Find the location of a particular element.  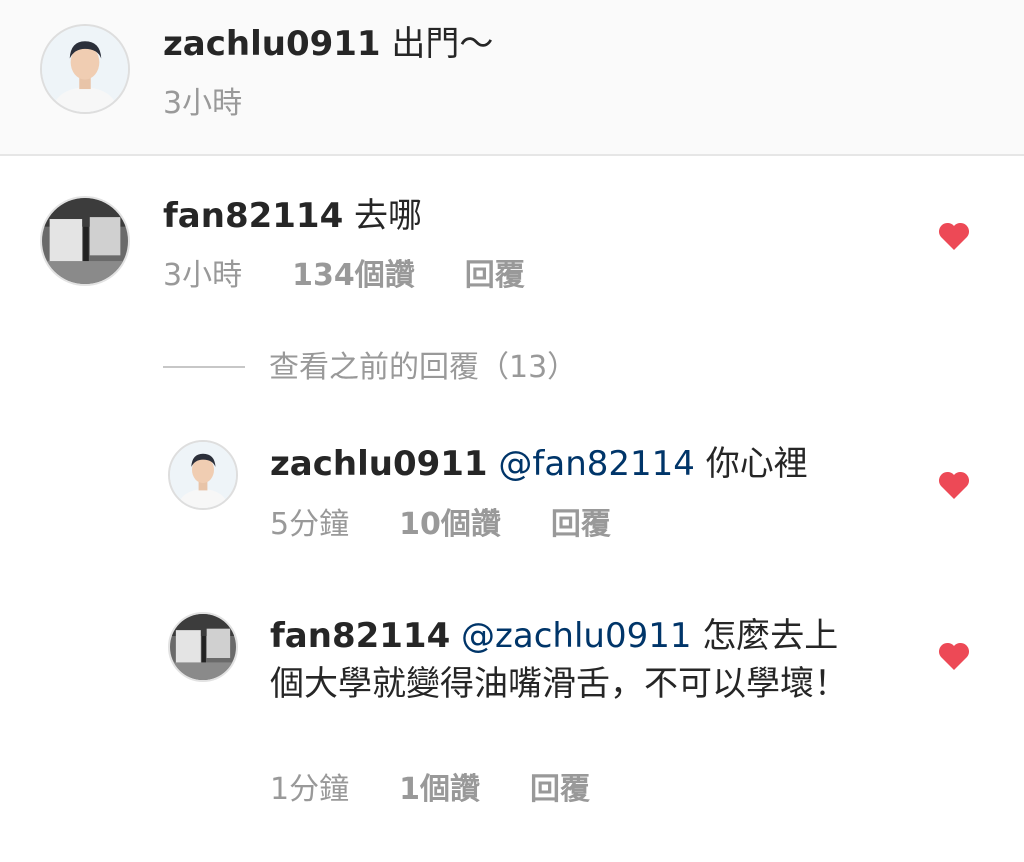

reply-text: 你心裡 is located at coordinates (756, 464).